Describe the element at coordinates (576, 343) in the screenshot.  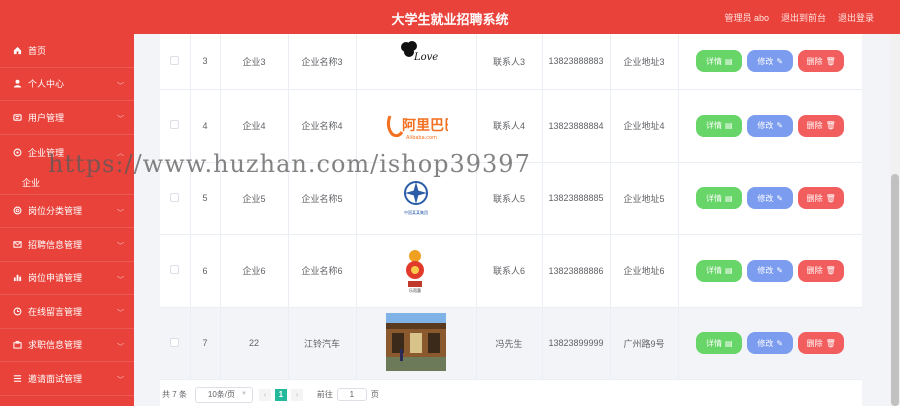
I see `contact-phone: 13823899999` at that location.